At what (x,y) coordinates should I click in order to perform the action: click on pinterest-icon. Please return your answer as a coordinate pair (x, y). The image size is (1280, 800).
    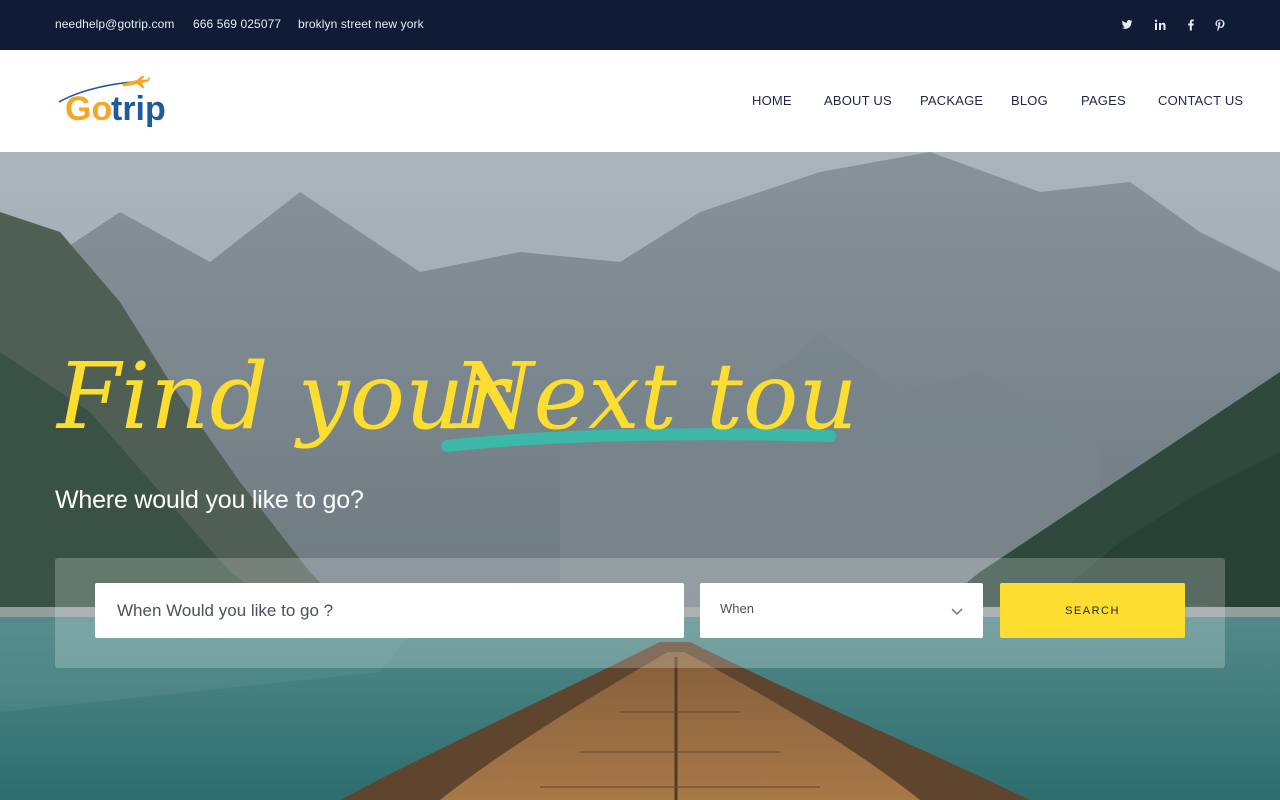
    Looking at the image, I should click on (1220, 25).